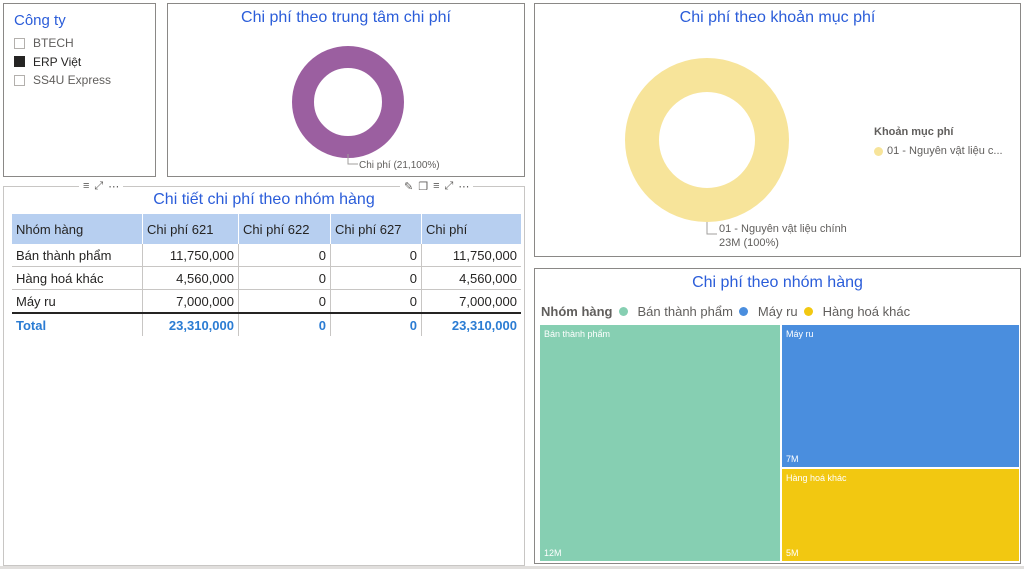  What do you see at coordinates (777, 282) in the screenshot?
I see `visual-title: Chi phí theo nhóm hàng` at bounding box center [777, 282].